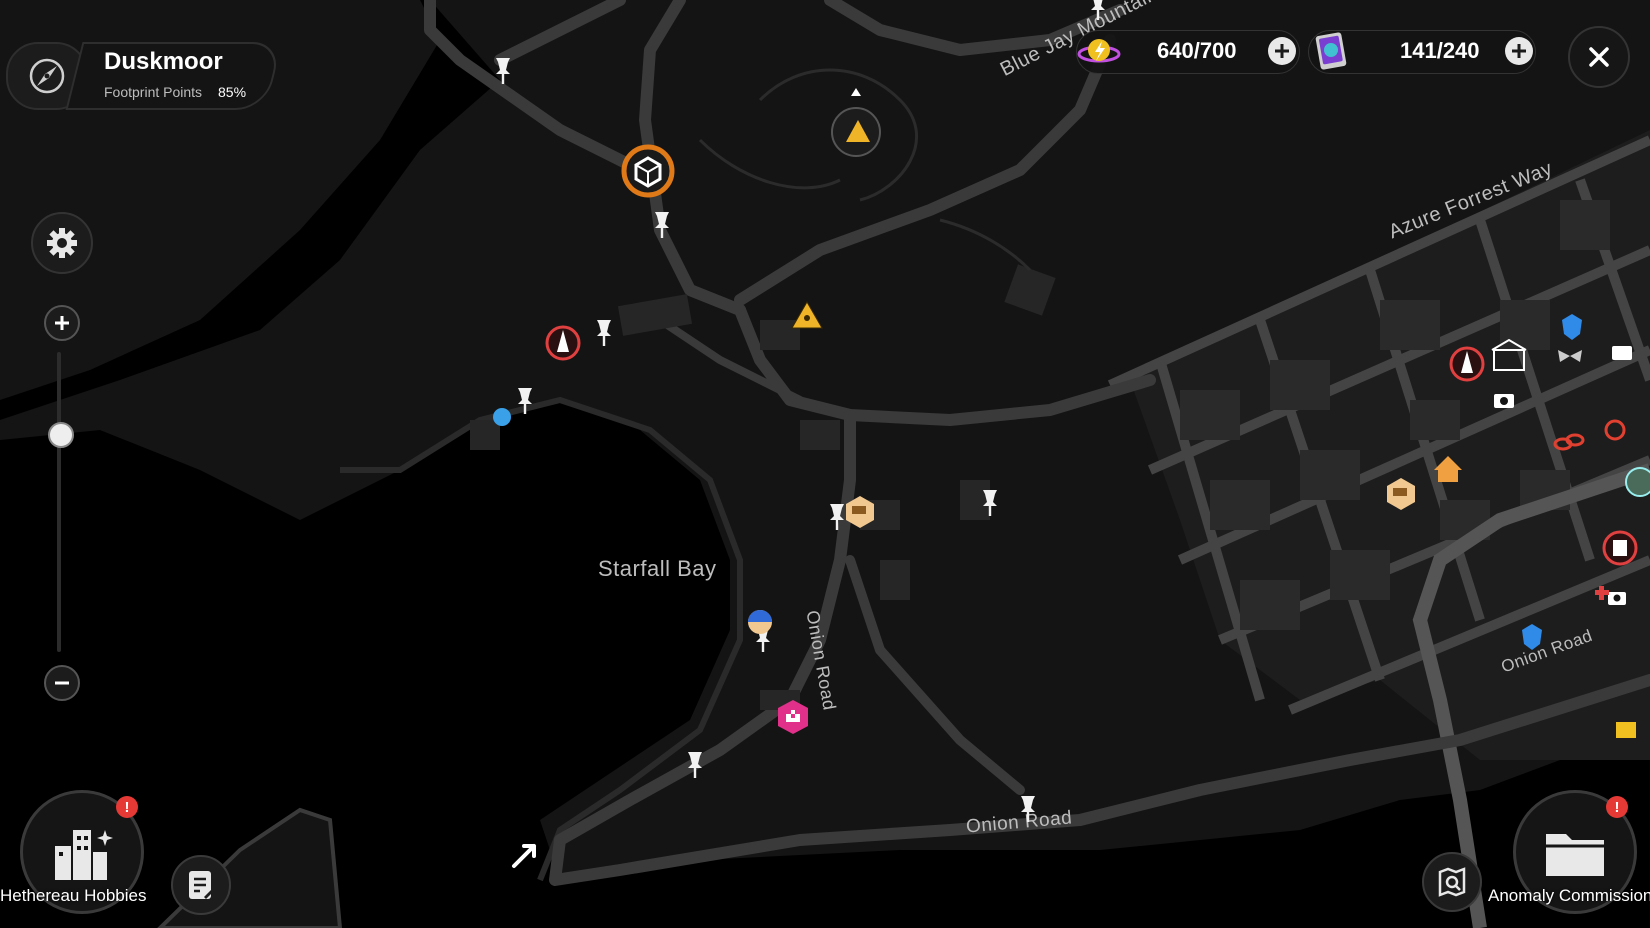 The height and width of the screenshot is (928, 1650). I want to click on city-buildings-icon, so click(84, 855).